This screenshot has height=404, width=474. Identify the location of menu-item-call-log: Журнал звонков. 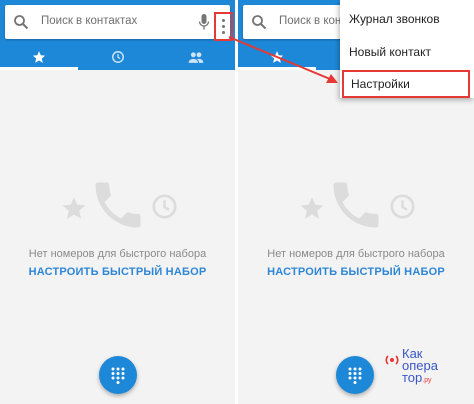
(407, 19).